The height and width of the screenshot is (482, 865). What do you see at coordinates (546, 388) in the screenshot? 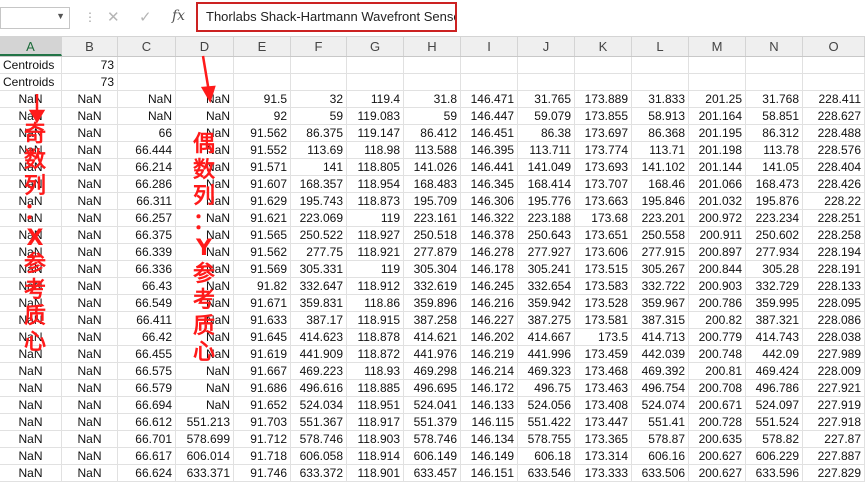
I see `cell-j20: 496.75` at bounding box center [546, 388].